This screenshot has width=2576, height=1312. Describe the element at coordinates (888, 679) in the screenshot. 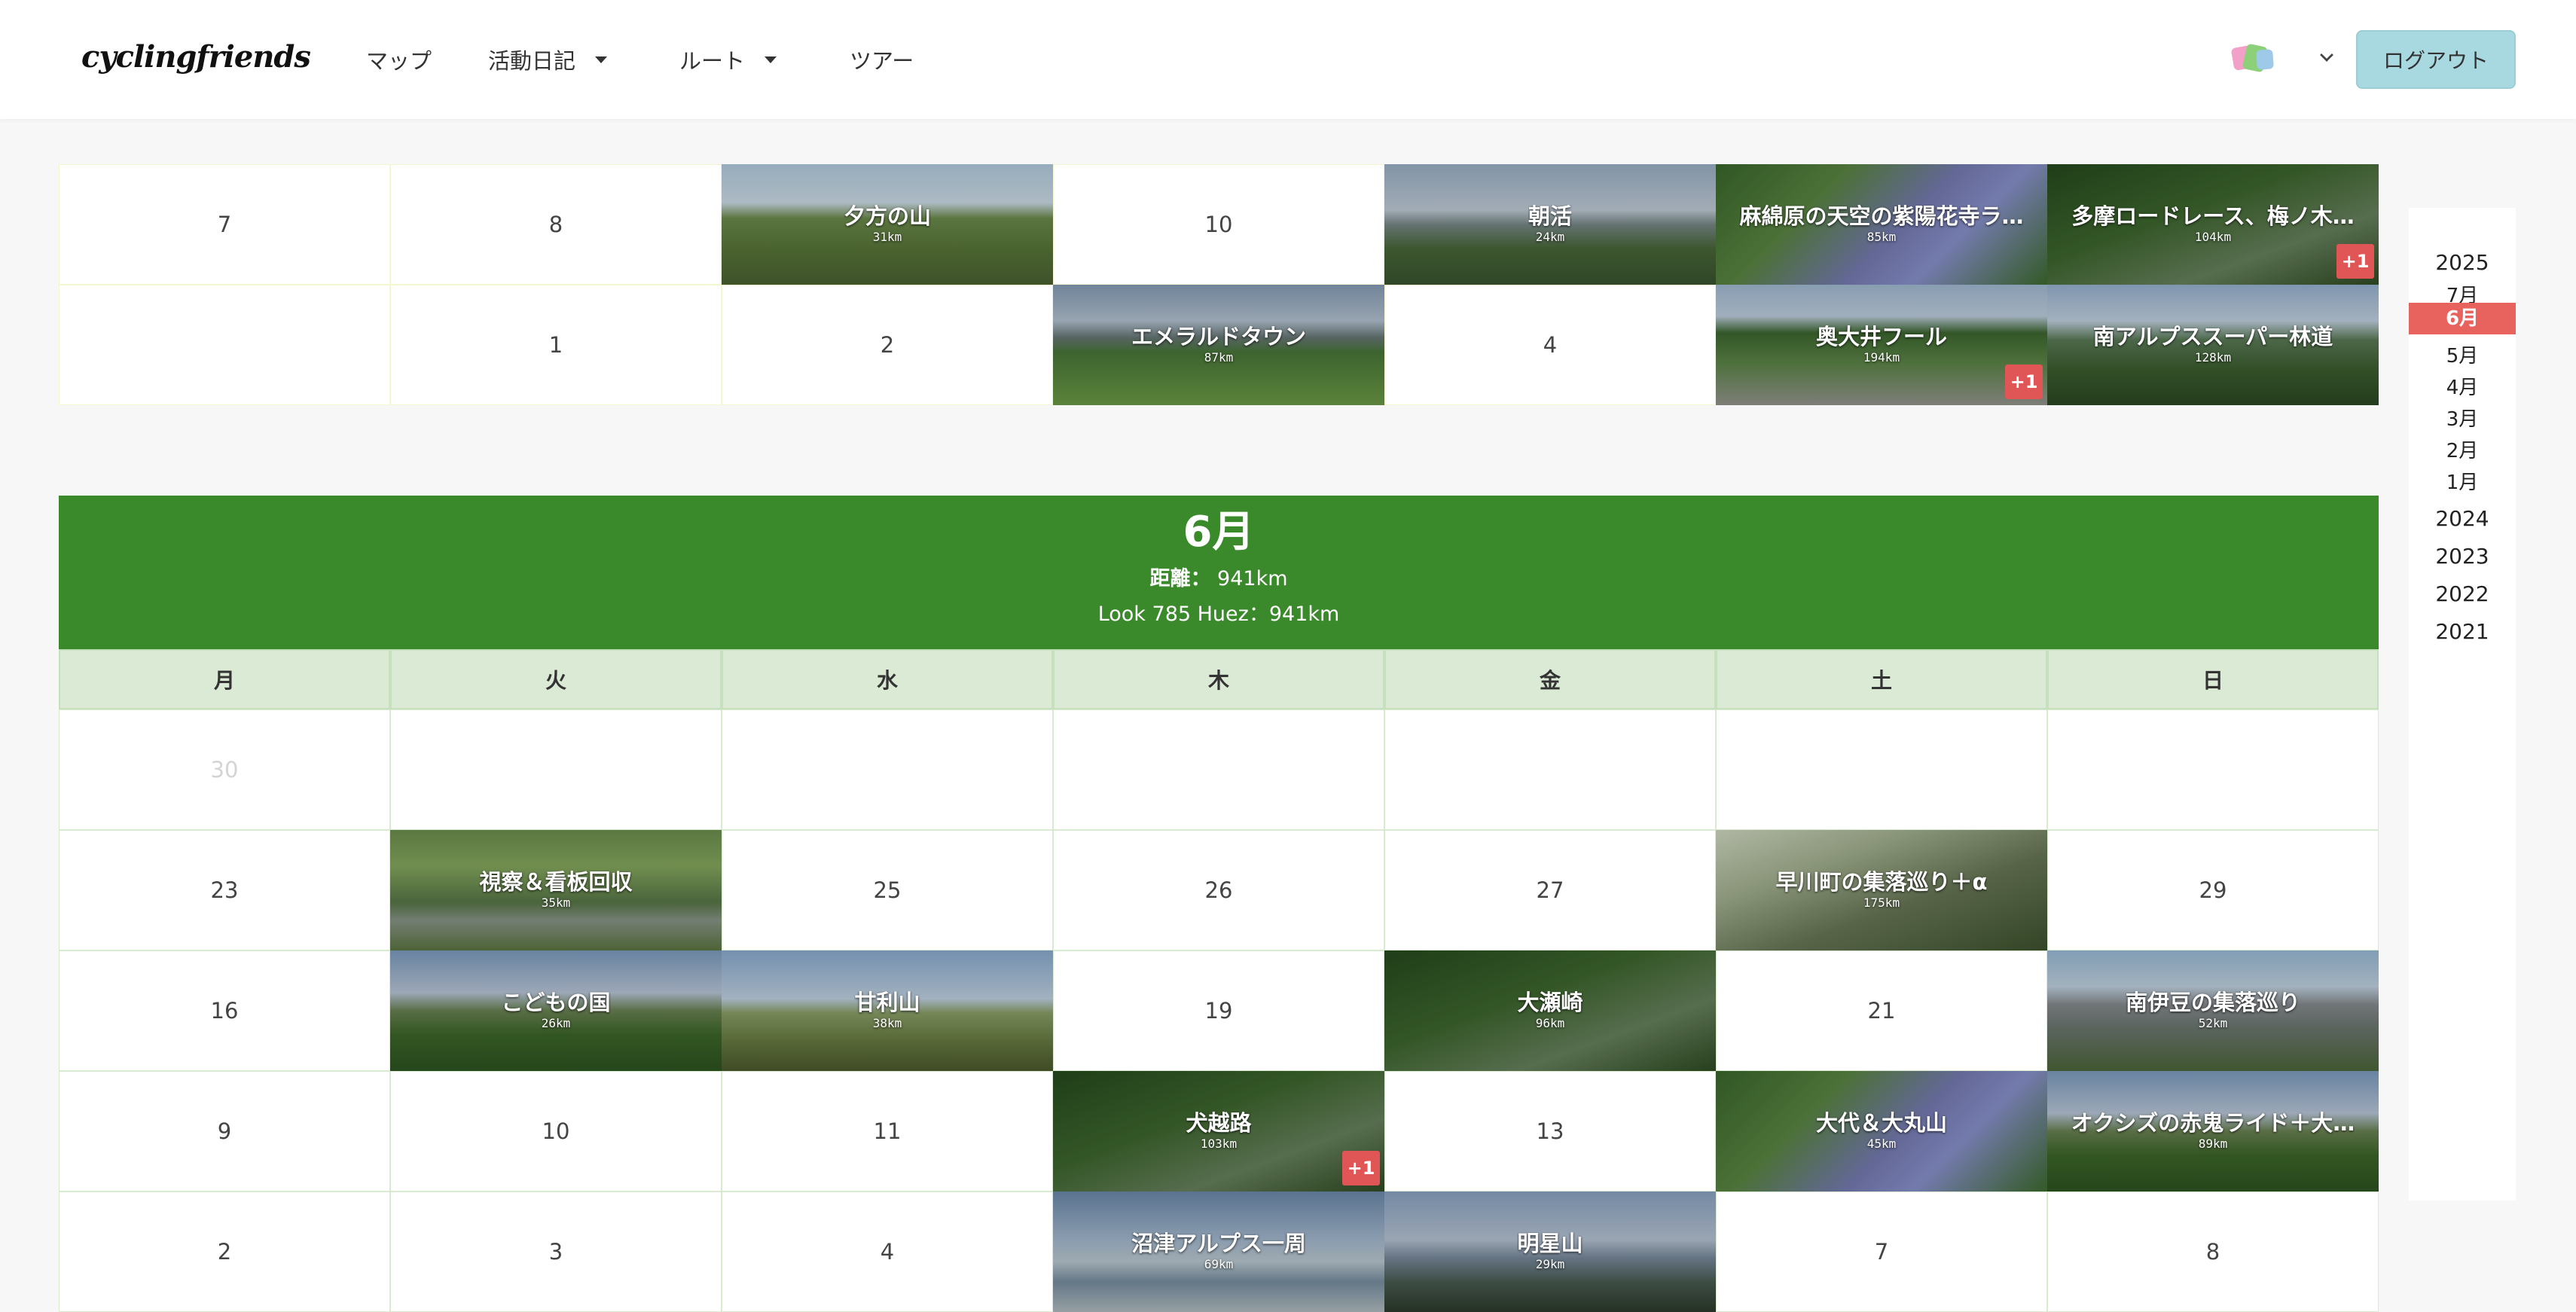

I see `weekday-wed: 水` at that location.